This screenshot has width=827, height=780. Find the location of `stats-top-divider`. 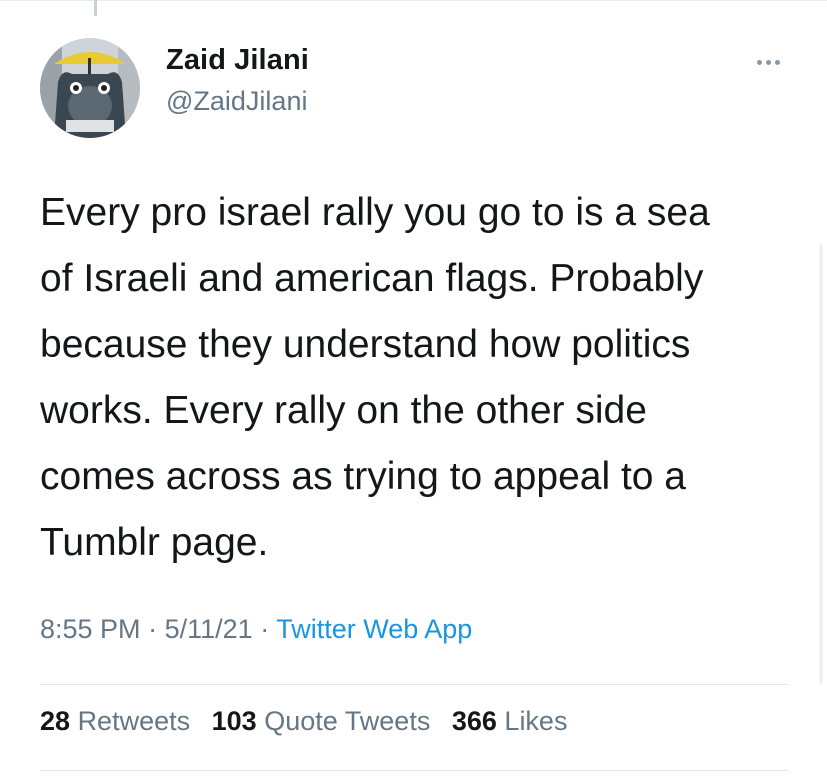

stats-top-divider is located at coordinates (414, 684).